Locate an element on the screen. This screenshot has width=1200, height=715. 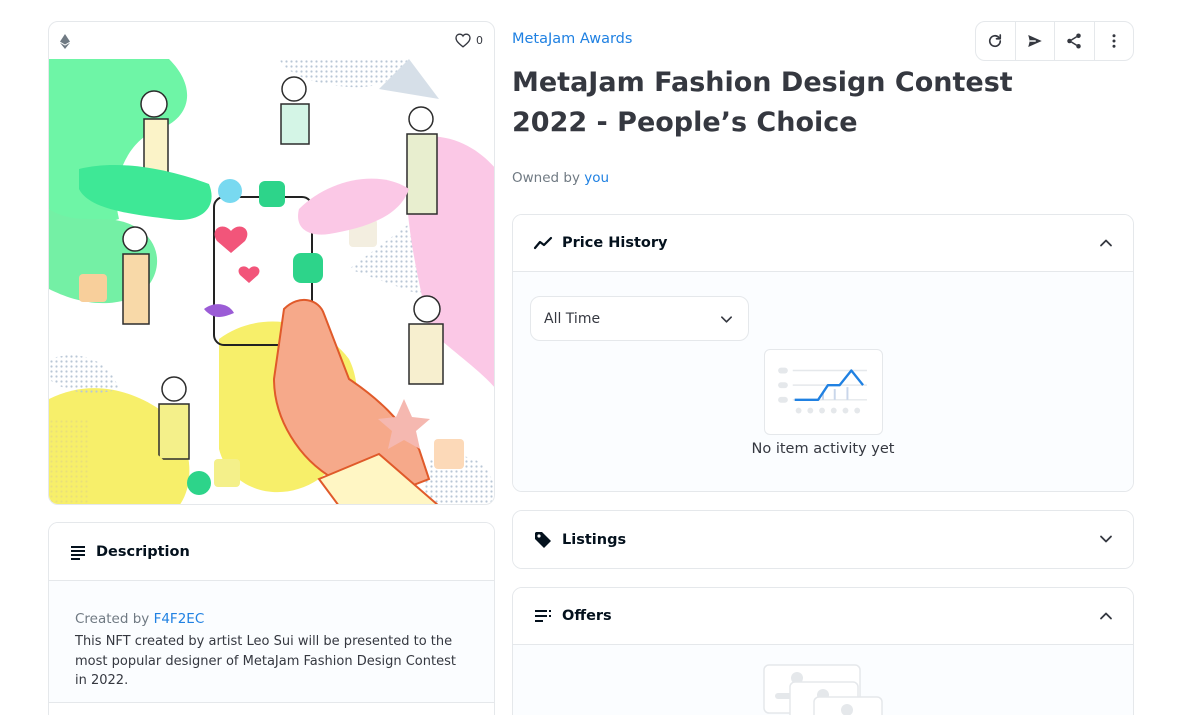
owned-by: Owned by you is located at coordinates (560, 178).